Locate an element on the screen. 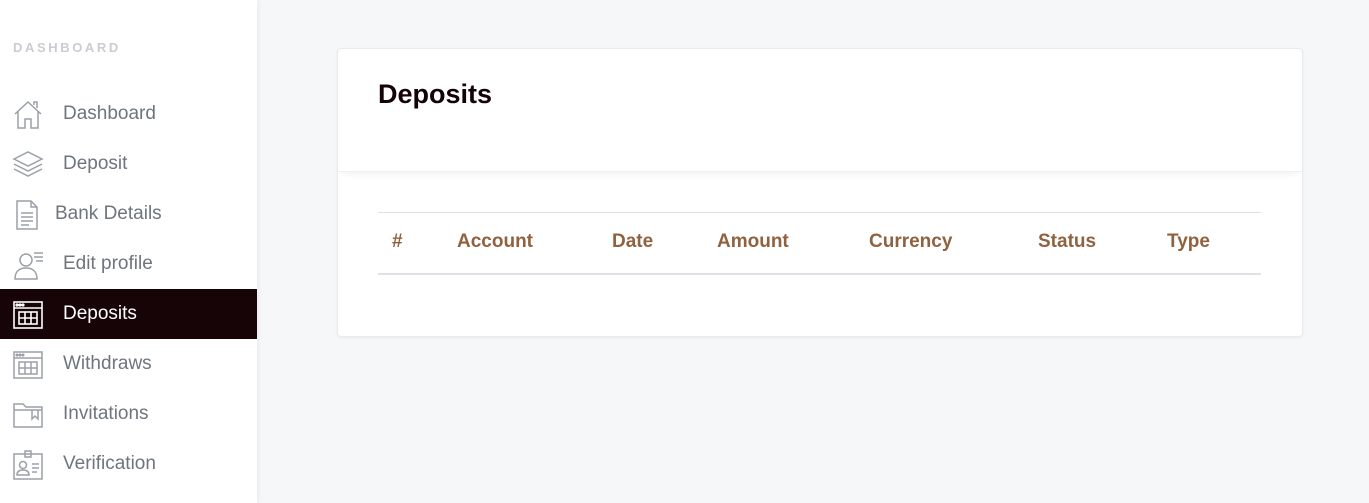 Image resolution: width=1369 pixels, height=503 pixels. user-edit-icon is located at coordinates (28, 265).